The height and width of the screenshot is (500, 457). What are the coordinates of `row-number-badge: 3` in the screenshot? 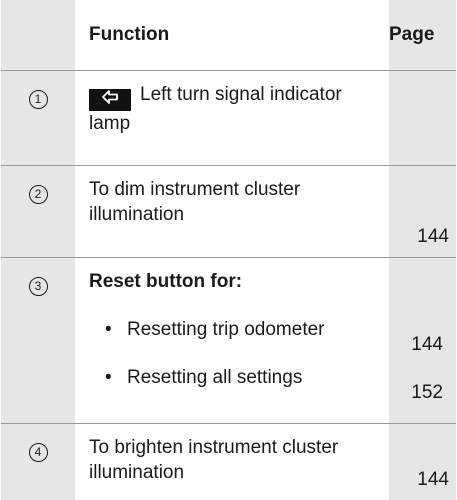 It's located at (38, 286).